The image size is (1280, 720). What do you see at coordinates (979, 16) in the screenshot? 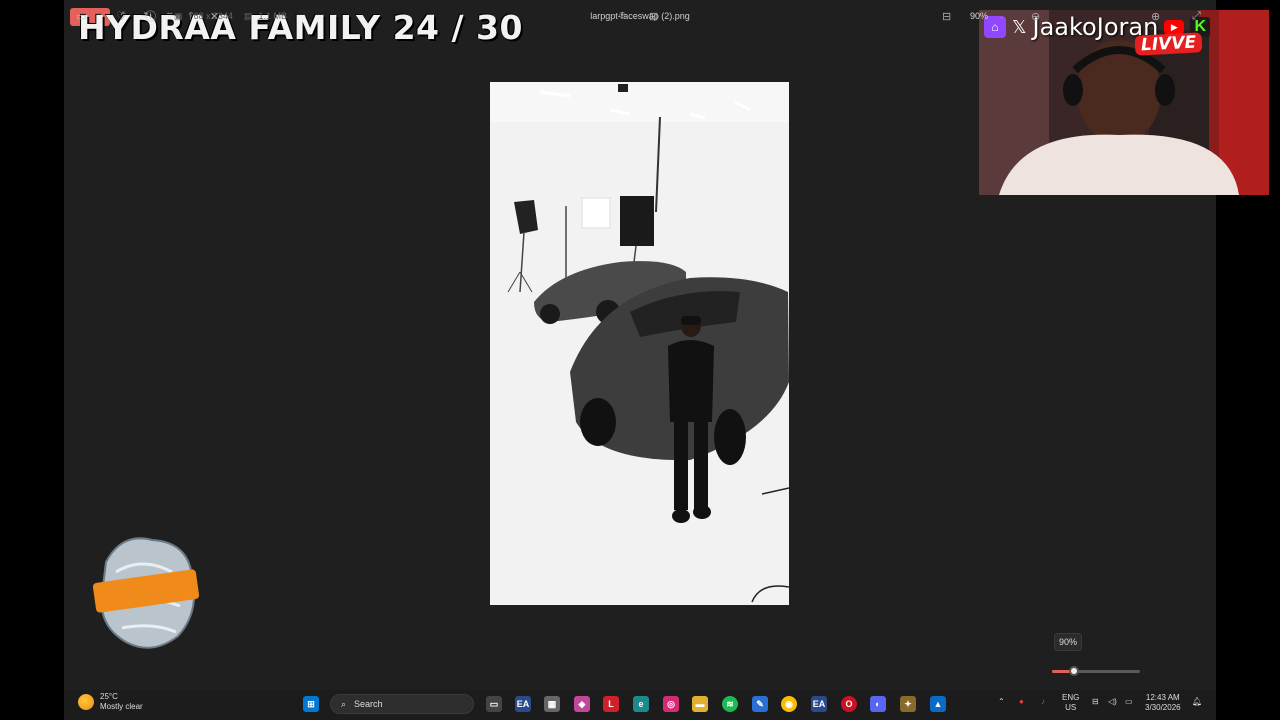
I see `zoom-value: 90%` at bounding box center [979, 16].